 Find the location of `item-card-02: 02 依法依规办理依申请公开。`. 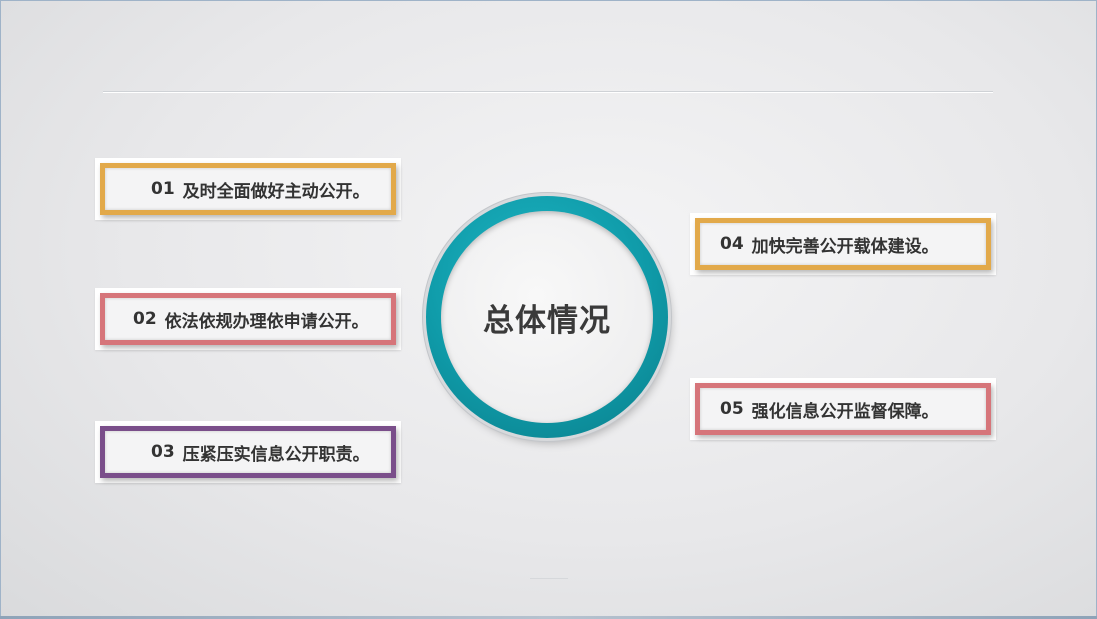

item-card-02: 02 依法依规办理依申请公开。 is located at coordinates (248, 319).